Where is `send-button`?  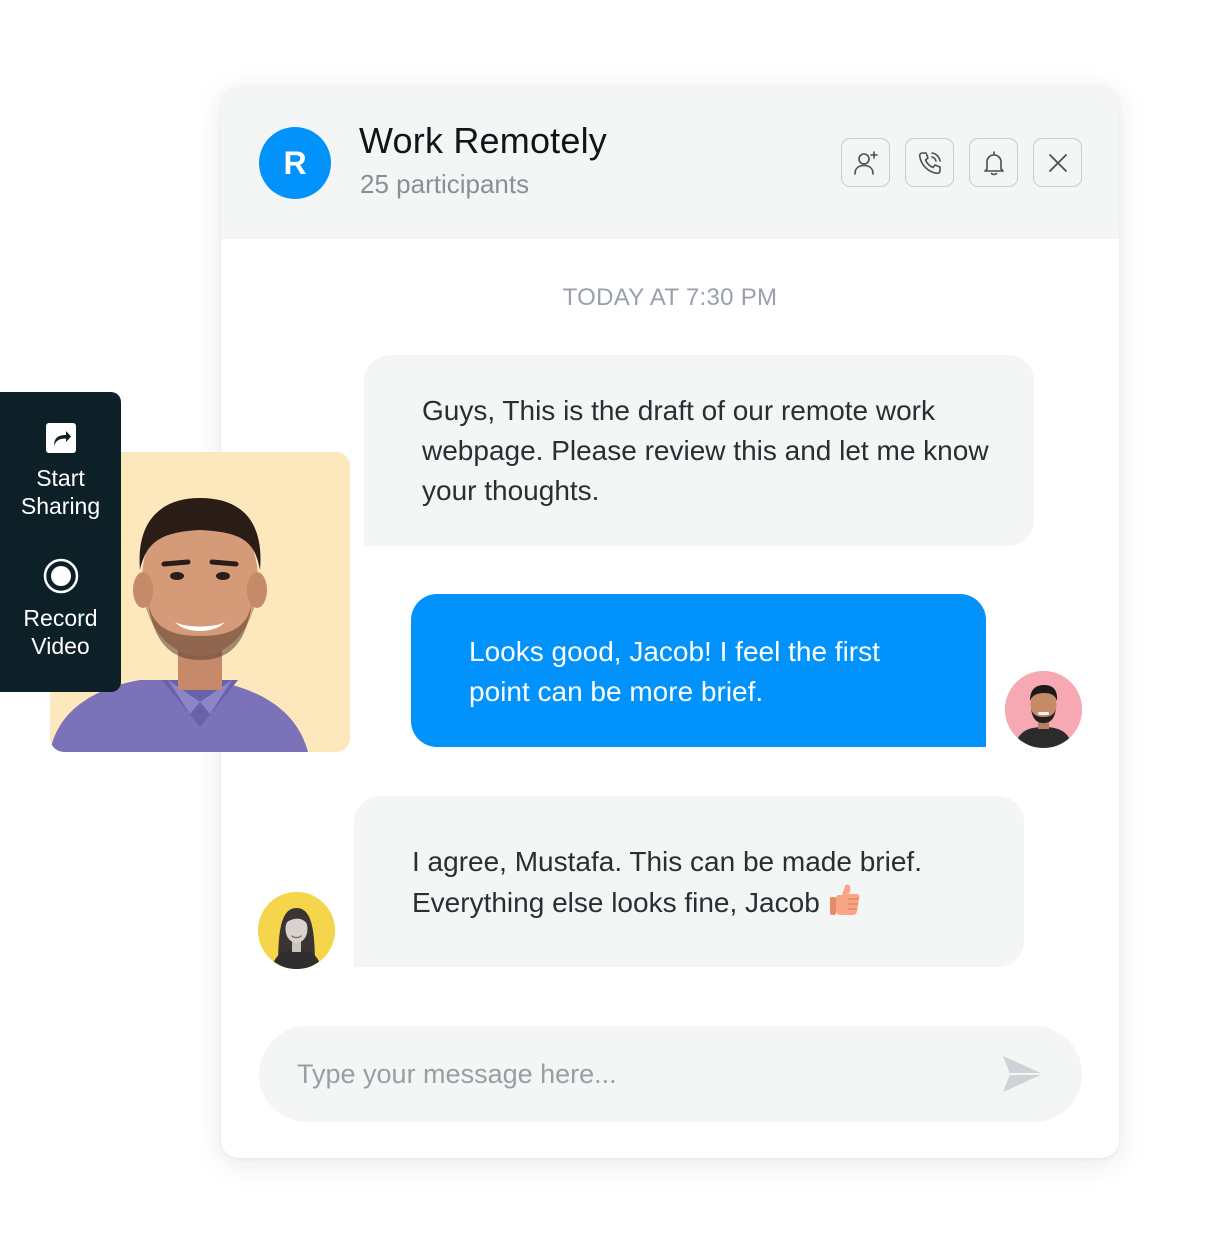 send-button is located at coordinates (1023, 1074).